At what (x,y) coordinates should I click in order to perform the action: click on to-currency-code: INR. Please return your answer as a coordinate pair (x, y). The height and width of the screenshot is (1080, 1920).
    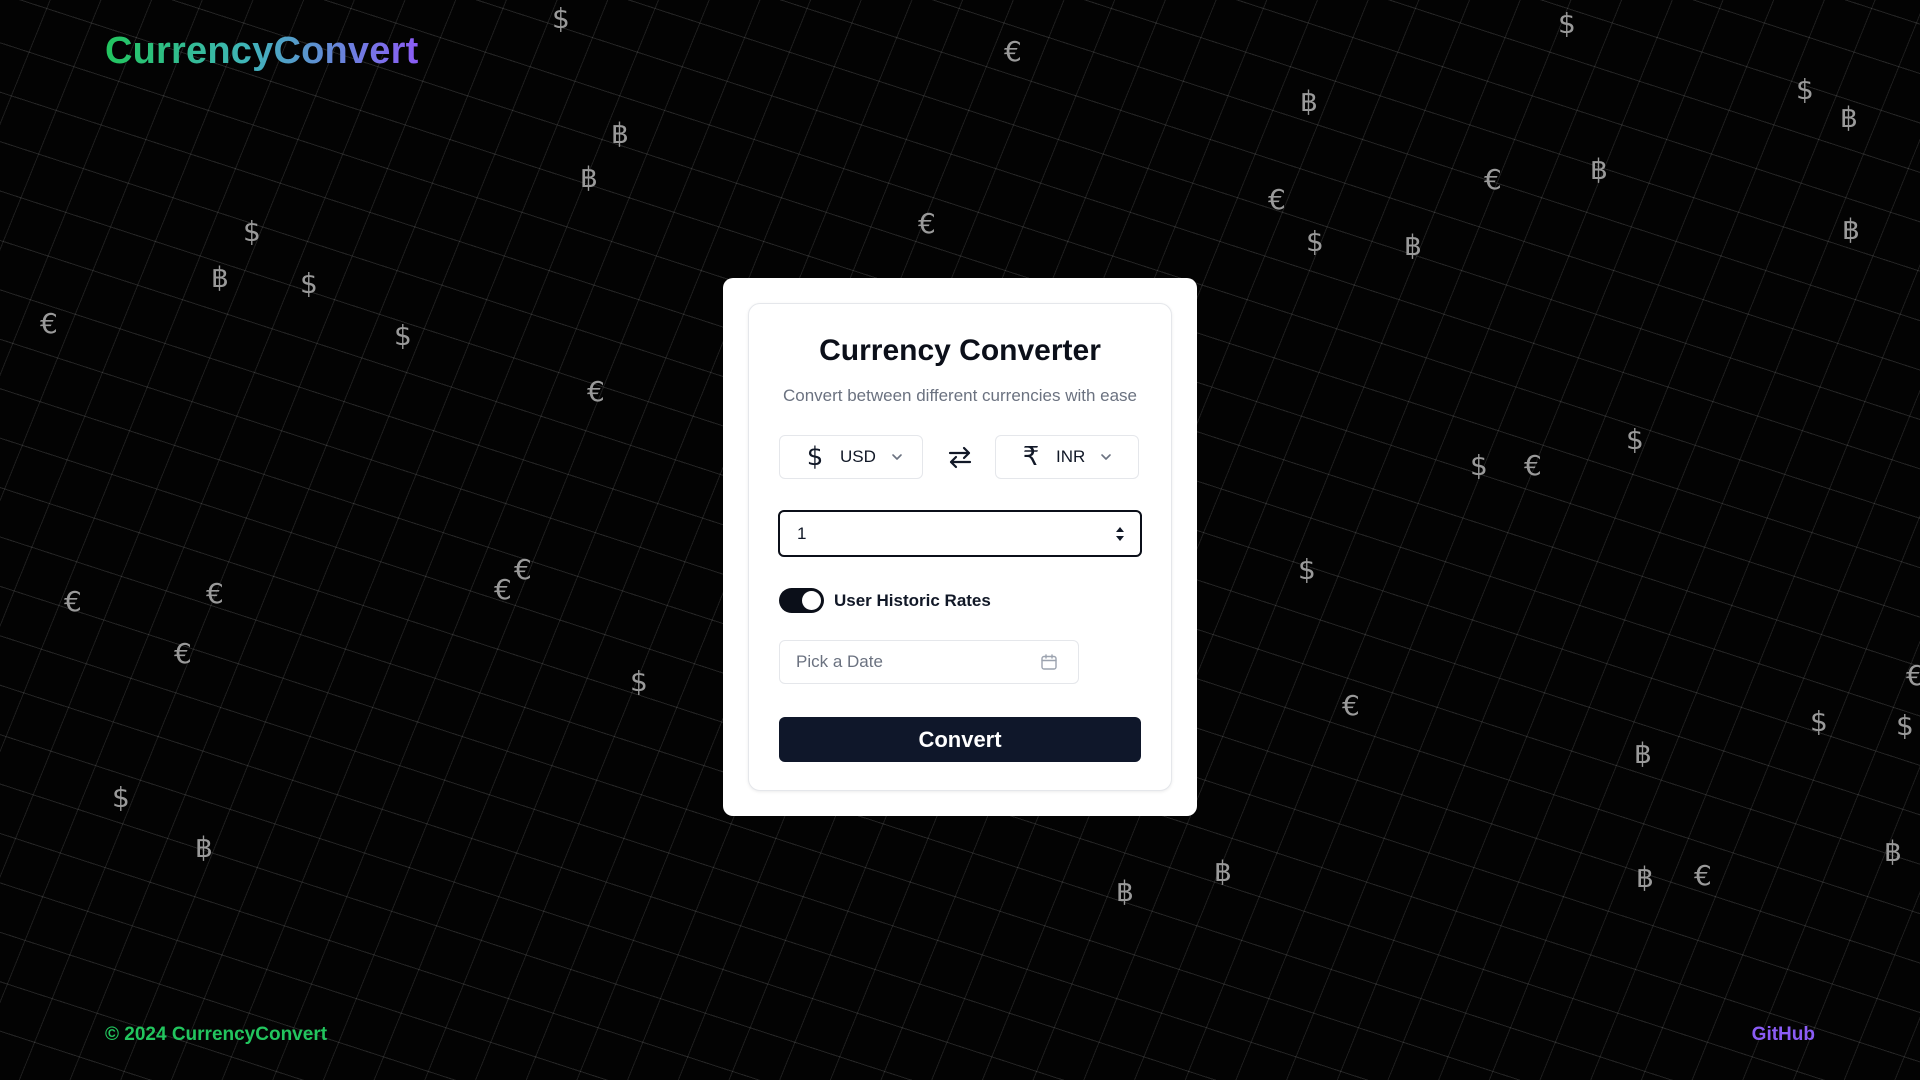
    Looking at the image, I should click on (1071, 456).